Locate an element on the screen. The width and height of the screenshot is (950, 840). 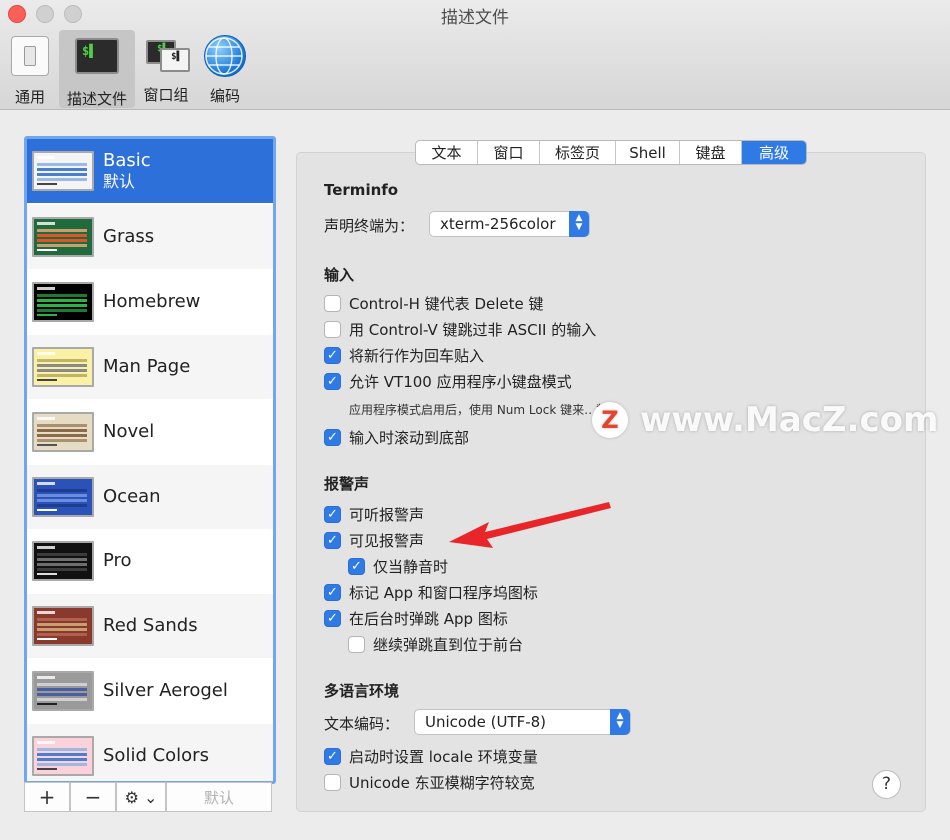
toolbar-window-groups: $▌ $▌ 窗口组 is located at coordinates (166, 69).